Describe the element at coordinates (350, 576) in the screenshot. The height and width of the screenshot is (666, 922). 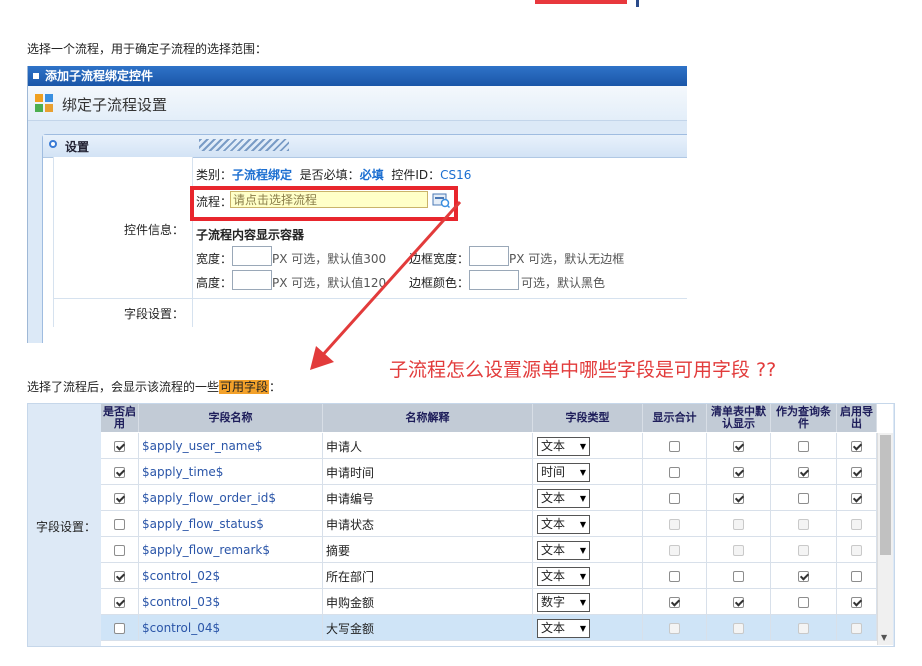
I see `field-description: 所在部门` at that location.